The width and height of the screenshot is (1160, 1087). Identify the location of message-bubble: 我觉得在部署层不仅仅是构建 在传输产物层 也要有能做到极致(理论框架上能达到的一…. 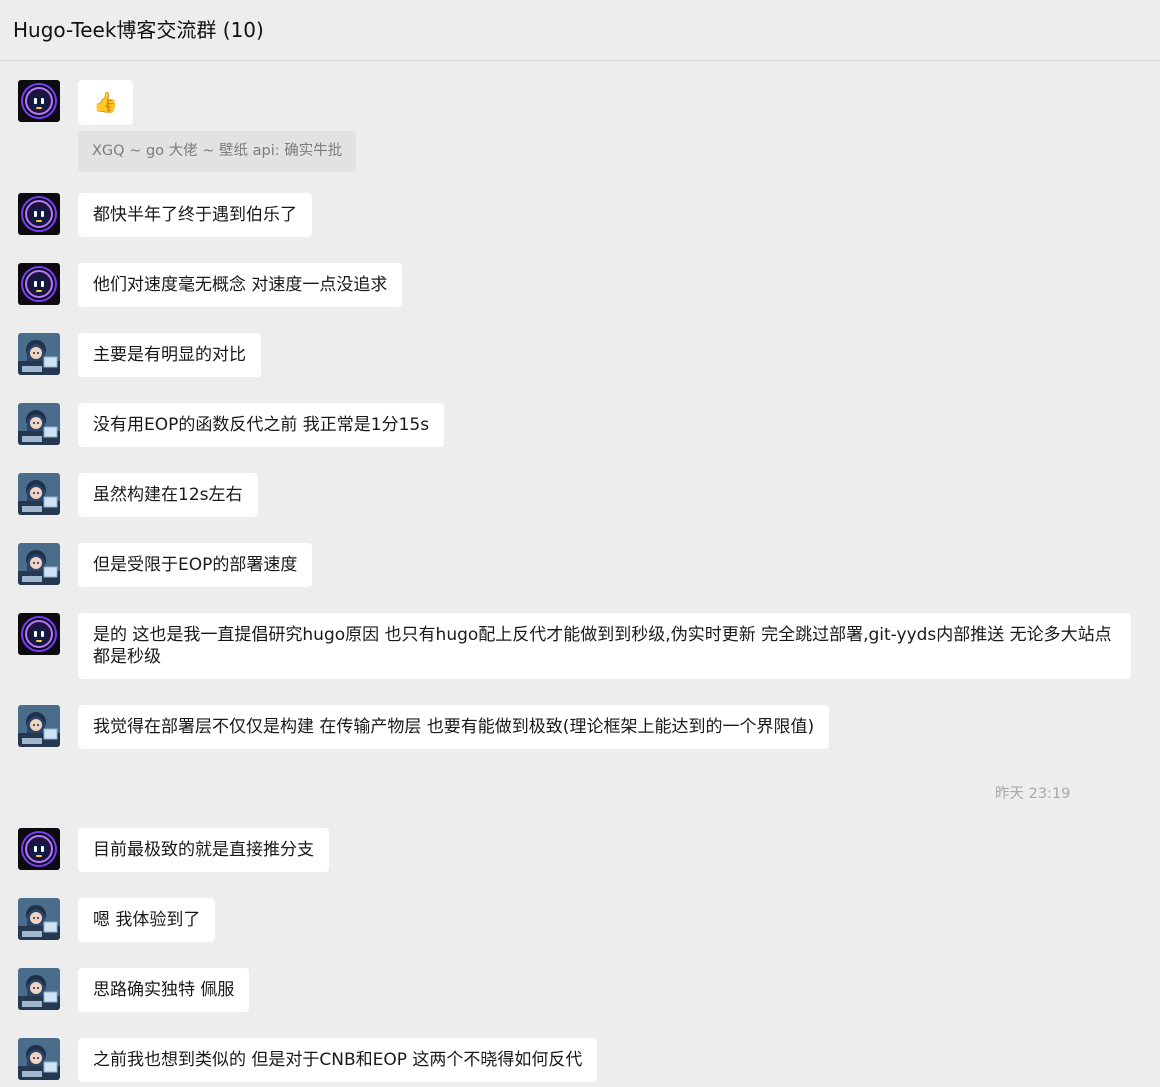
(454, 727).